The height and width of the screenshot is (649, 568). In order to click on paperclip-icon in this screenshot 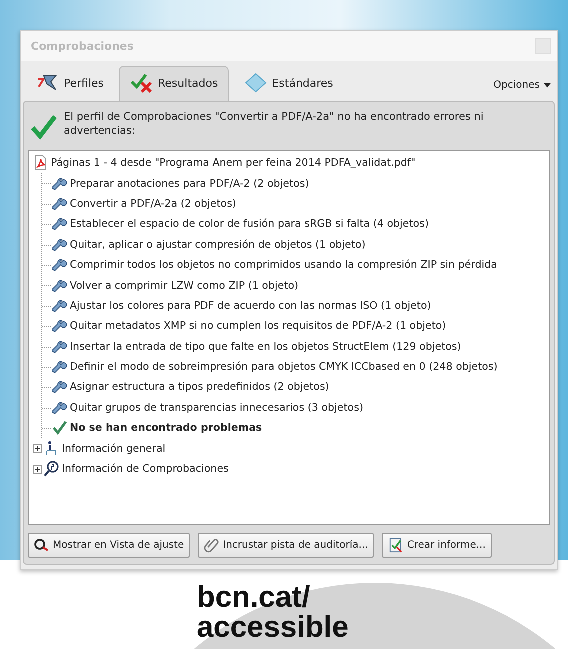, I will do `click(212, 545)`.